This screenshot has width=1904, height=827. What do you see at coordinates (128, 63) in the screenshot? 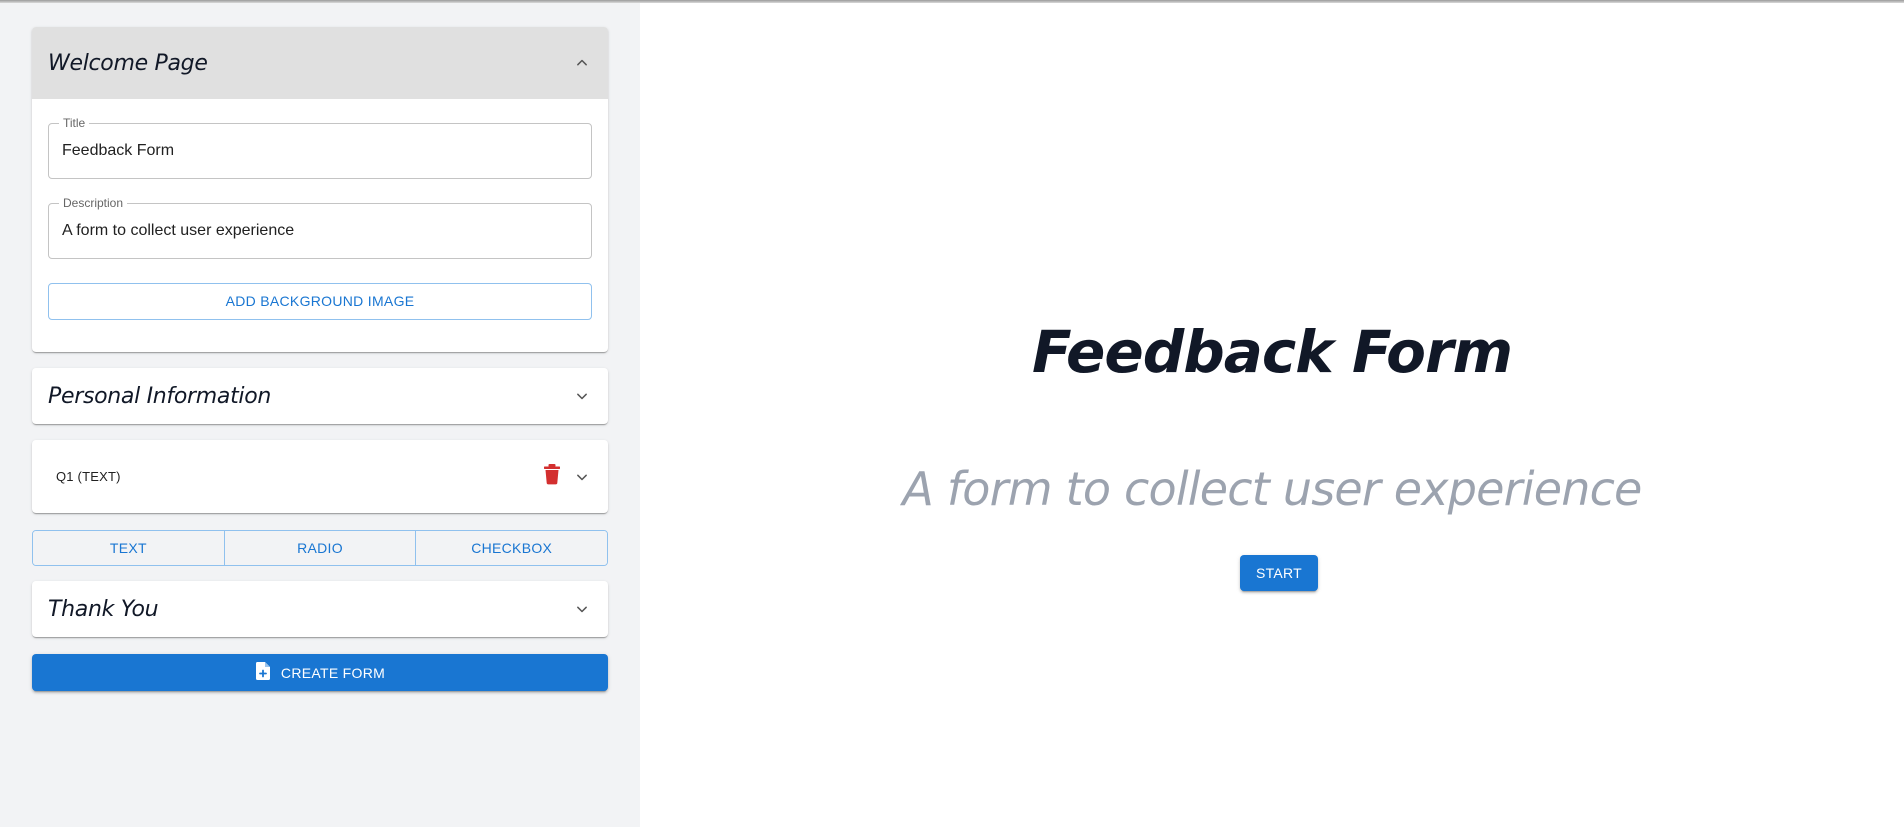
I see `welcome-page-title: Welcome Page` at bounding box center [128, 63].